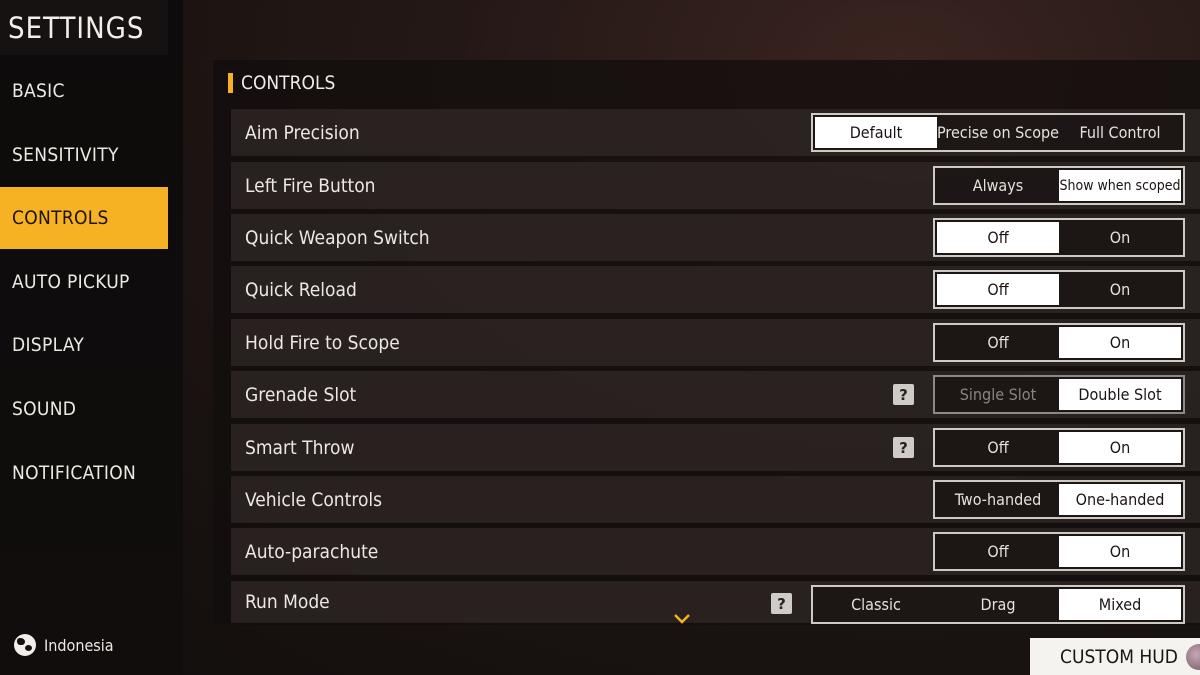  I want to click on setting-label: Auto-parachute, so click(312, 551).